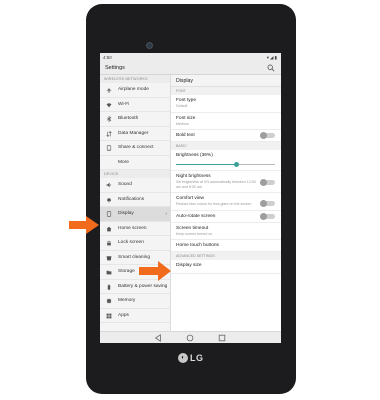 The height and width of the screenshot is (400, 380). Describe the element at coordinates (109, 287) in the screenshot. I see `battery-icon` at that location.